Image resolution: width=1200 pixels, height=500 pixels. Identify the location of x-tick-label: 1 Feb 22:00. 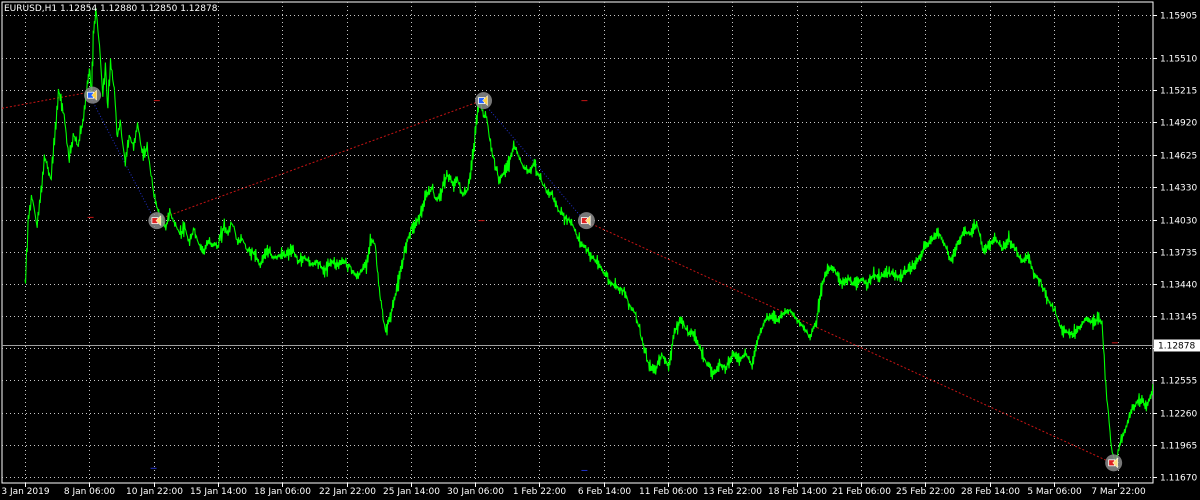
(540, 492).